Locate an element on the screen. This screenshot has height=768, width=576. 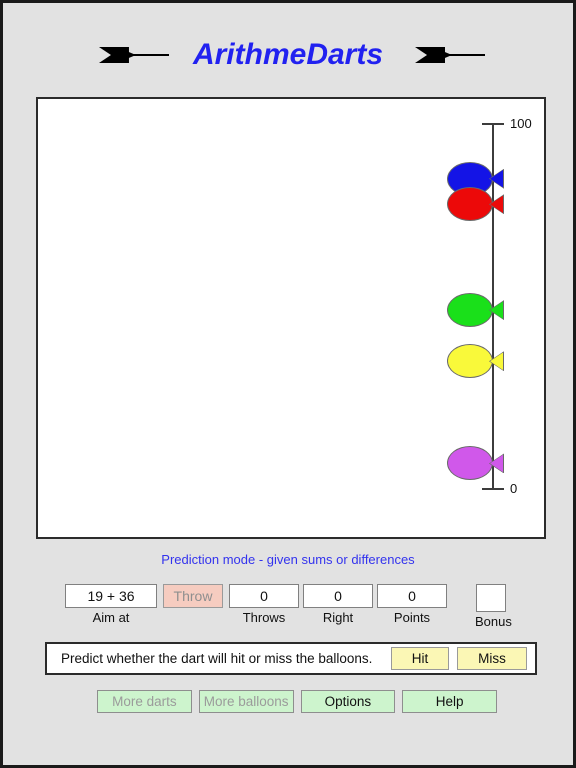
throw-button: Throw is located at coordinates (193, 596).